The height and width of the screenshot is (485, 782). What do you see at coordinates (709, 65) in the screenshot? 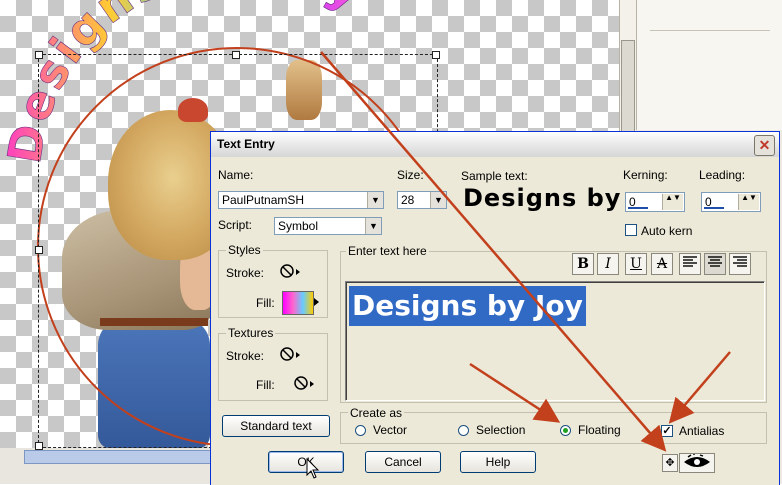
I see `side-panel` at bounding box center [709, 65].